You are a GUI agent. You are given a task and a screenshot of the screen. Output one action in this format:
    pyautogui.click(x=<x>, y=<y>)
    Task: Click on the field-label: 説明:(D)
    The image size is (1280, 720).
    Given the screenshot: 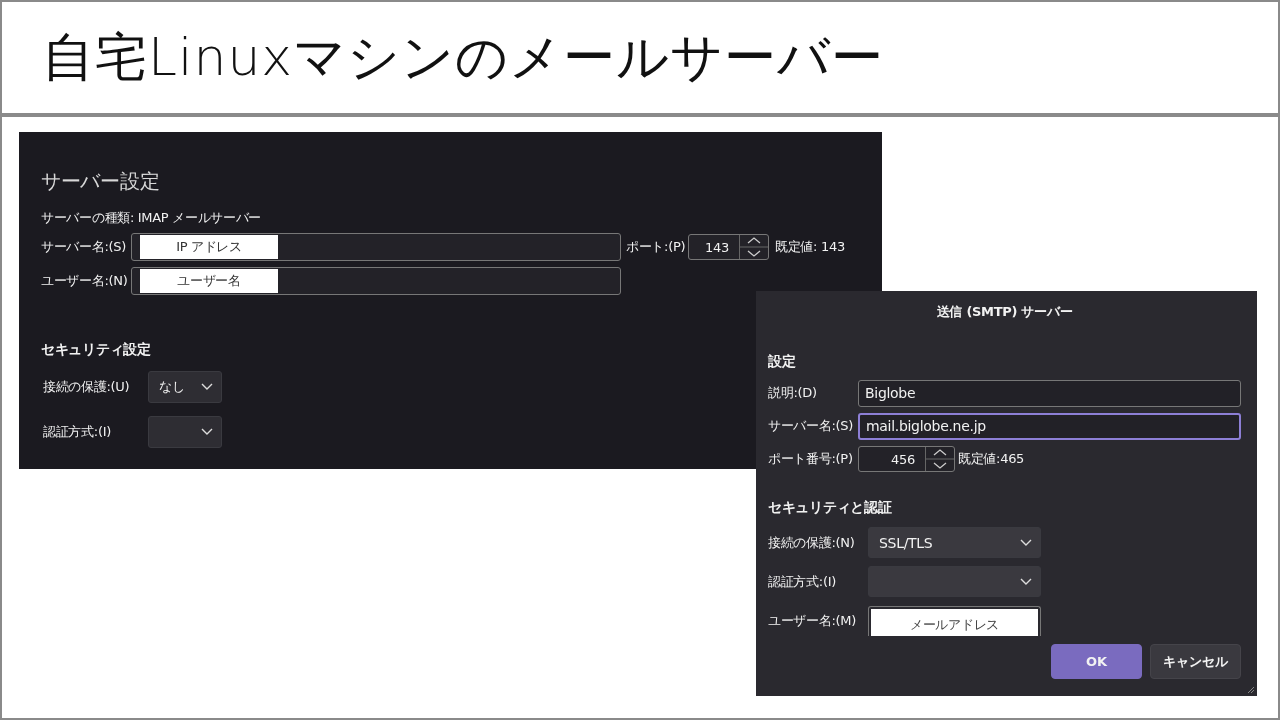 What is the action you would take?
    pyautogui.click(x=793, y=393)
    